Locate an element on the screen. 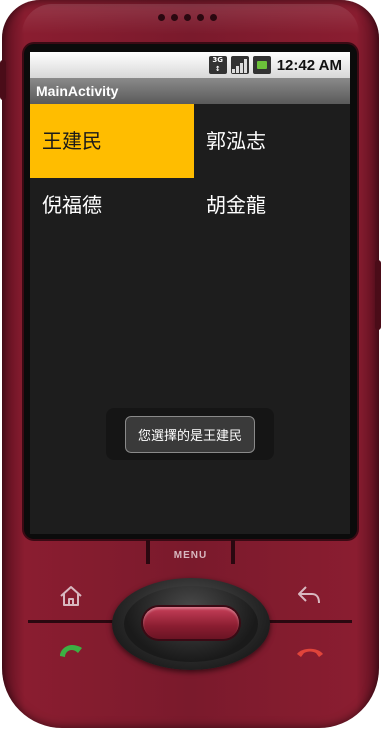 The width and height of the screenshot is (381, 730). grid-item: 胡金龍 is located at coordinates (272, 205).